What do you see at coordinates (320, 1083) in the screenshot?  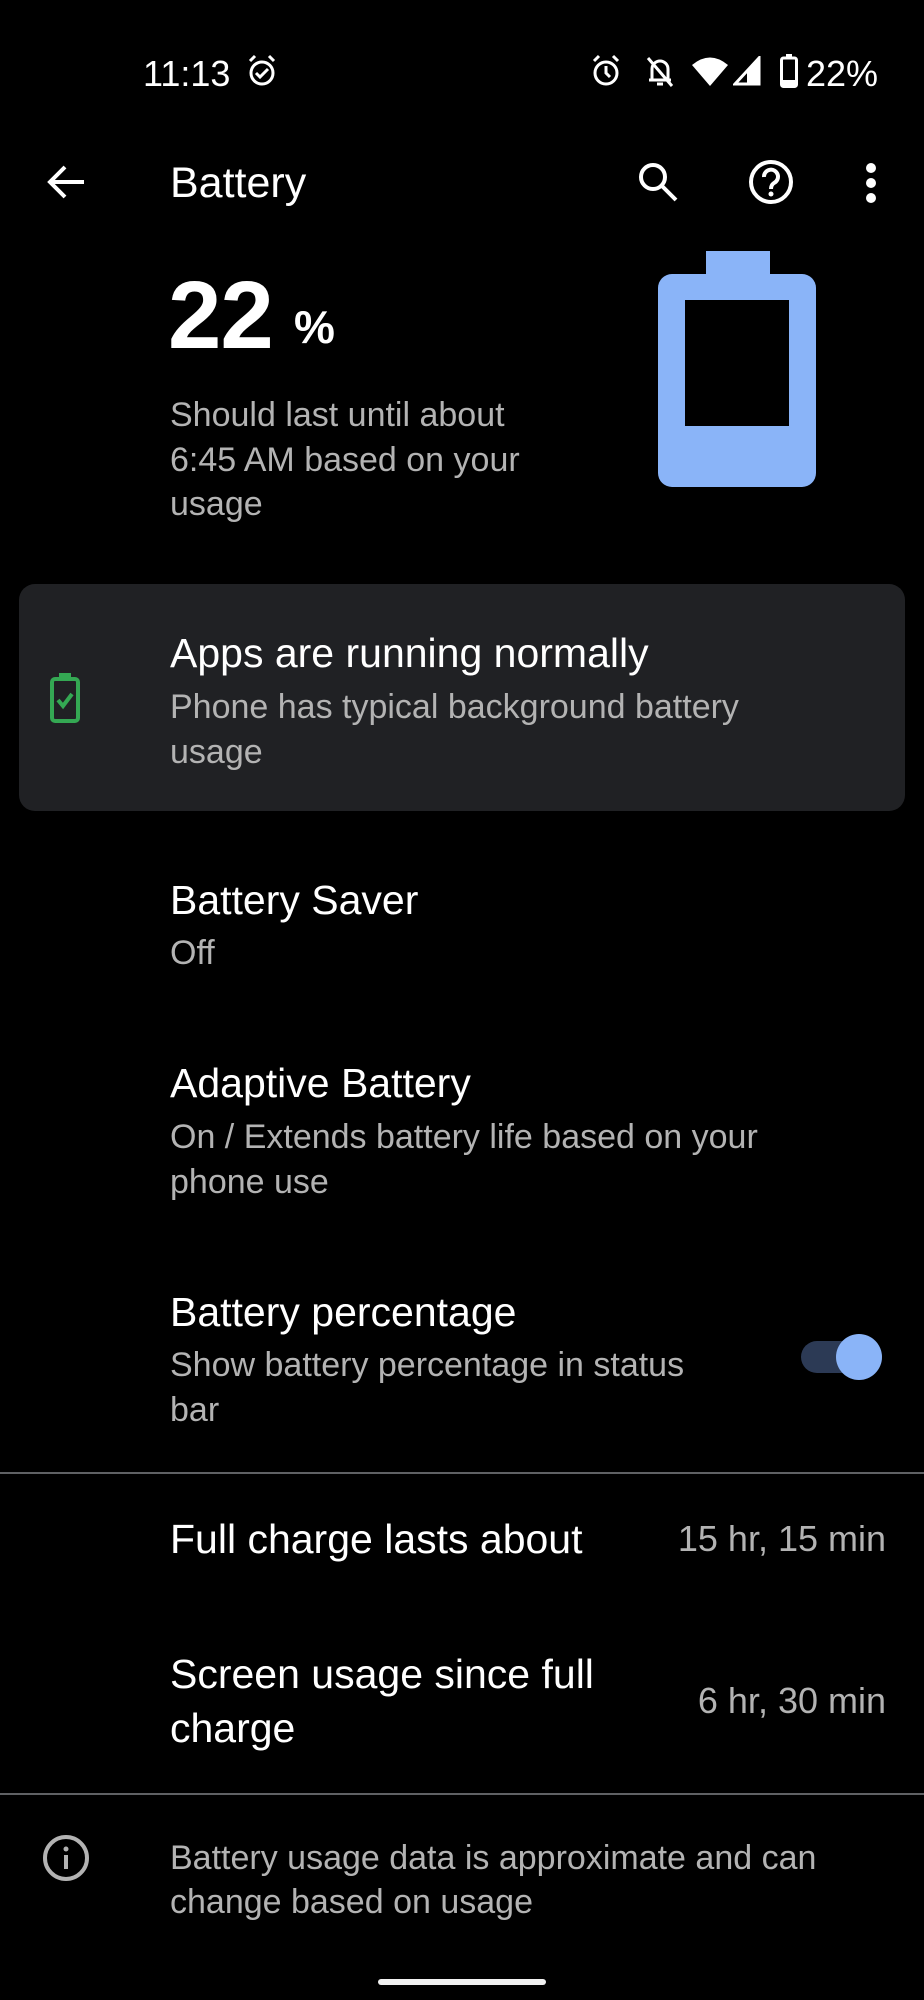 I see `adaptive-battery-title: Adaptive Battery` at bounding box center [320, 1083].